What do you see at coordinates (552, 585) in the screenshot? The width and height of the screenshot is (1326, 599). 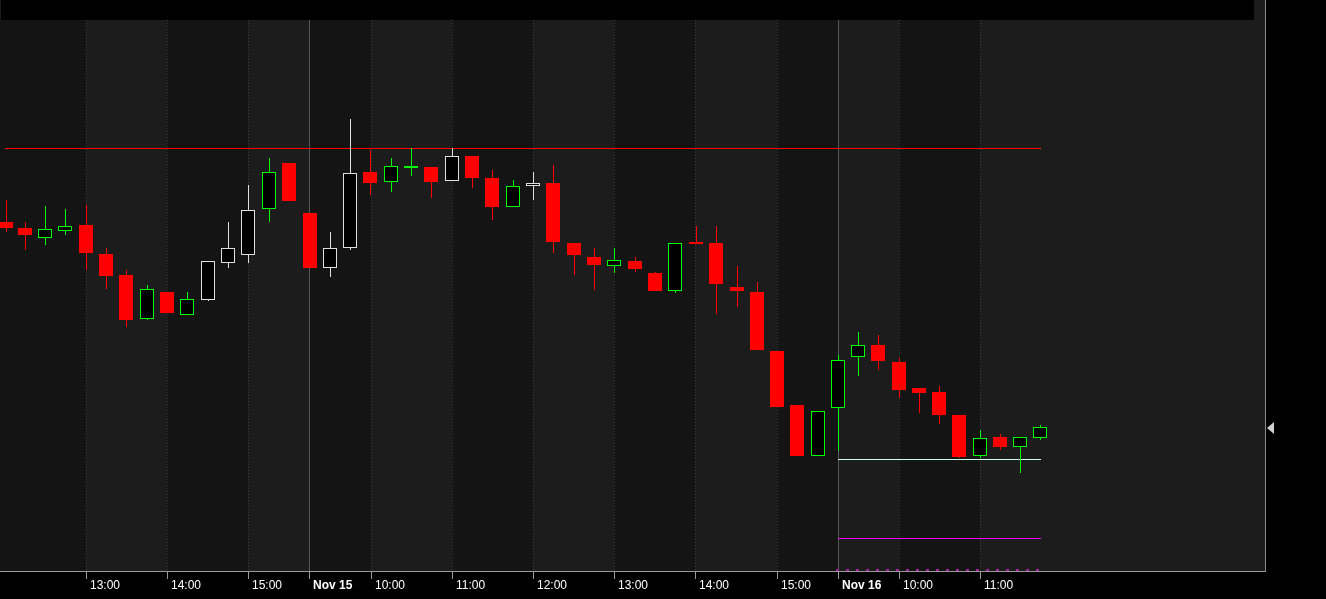 I see `time-label: 12:00` at bounding box center [552, 585].